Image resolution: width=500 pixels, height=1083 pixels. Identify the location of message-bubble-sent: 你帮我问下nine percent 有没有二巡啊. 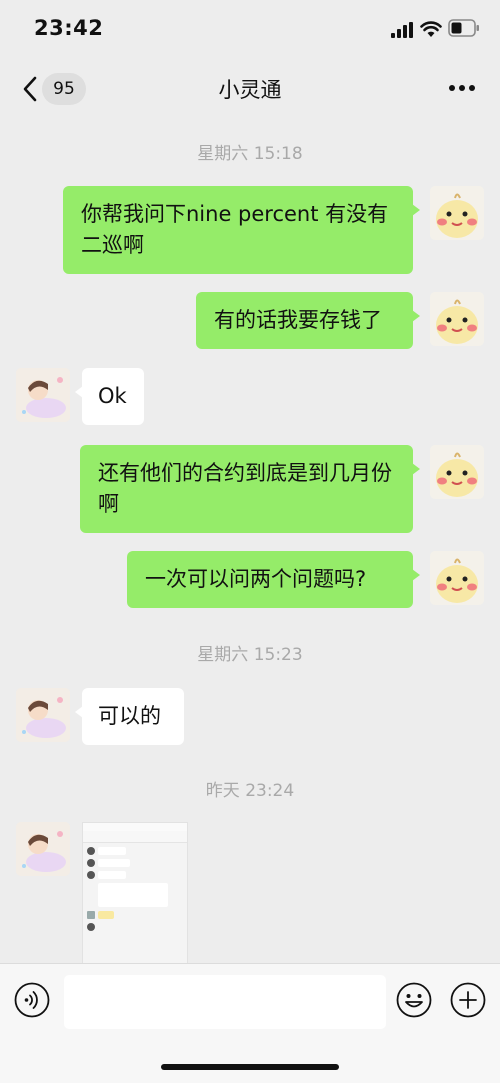
(241, 230).